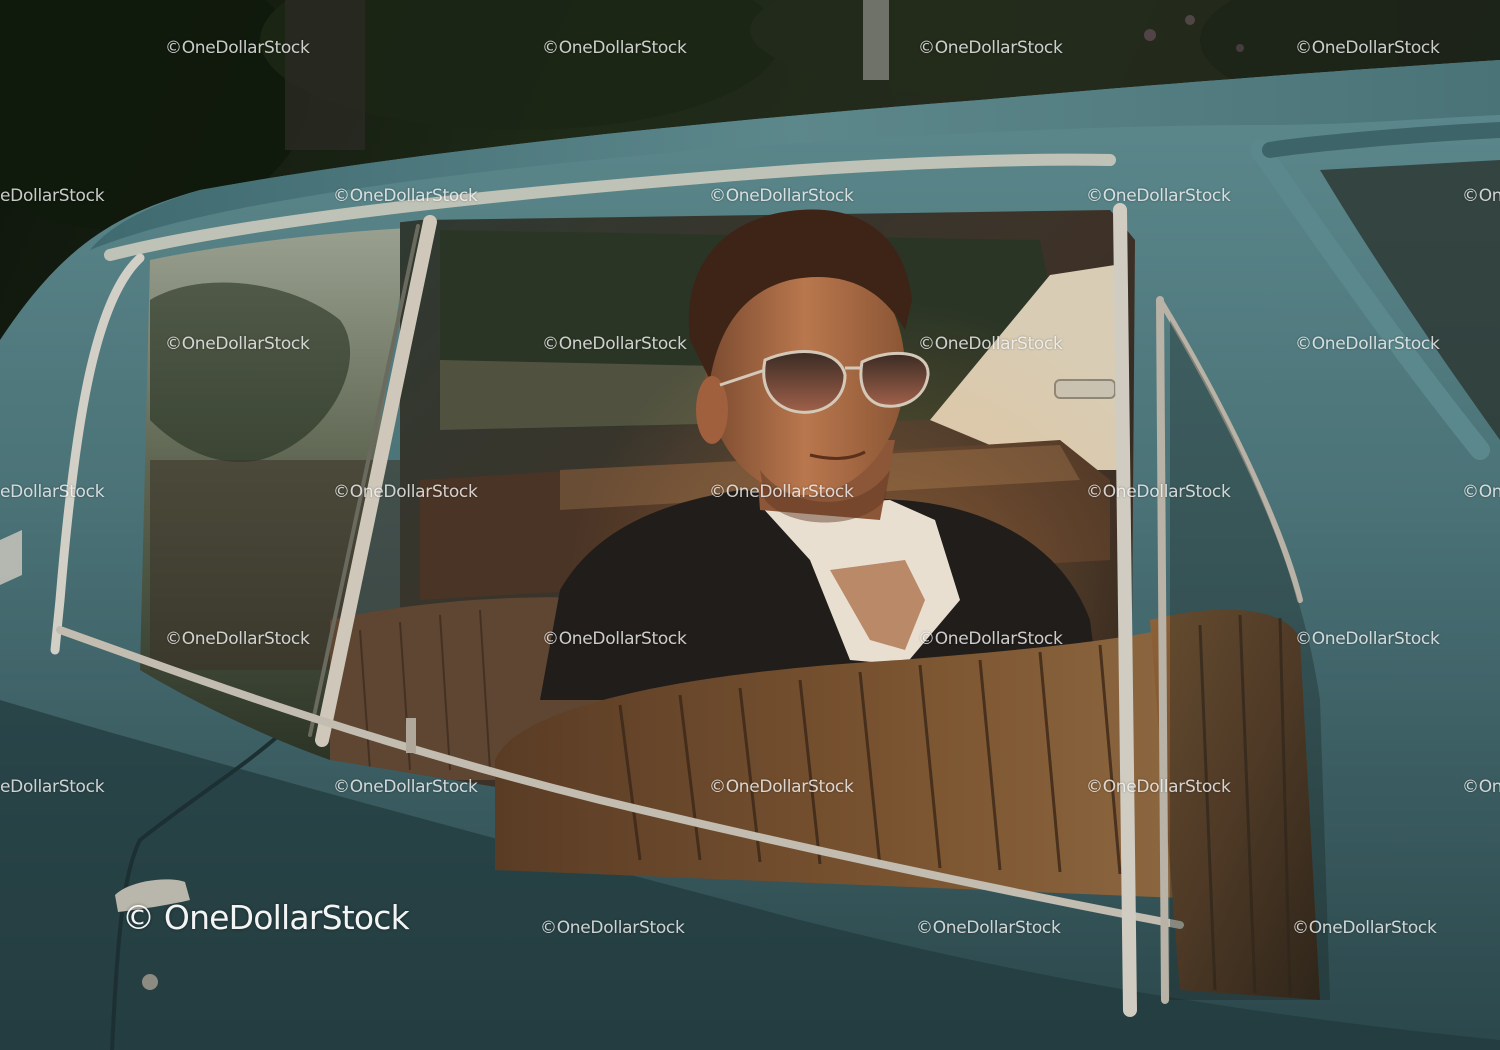 The image size is (1500, 1050). Describe the element at coordinates (411, 735) in the screenshot. I see `lock-knob` at that location.